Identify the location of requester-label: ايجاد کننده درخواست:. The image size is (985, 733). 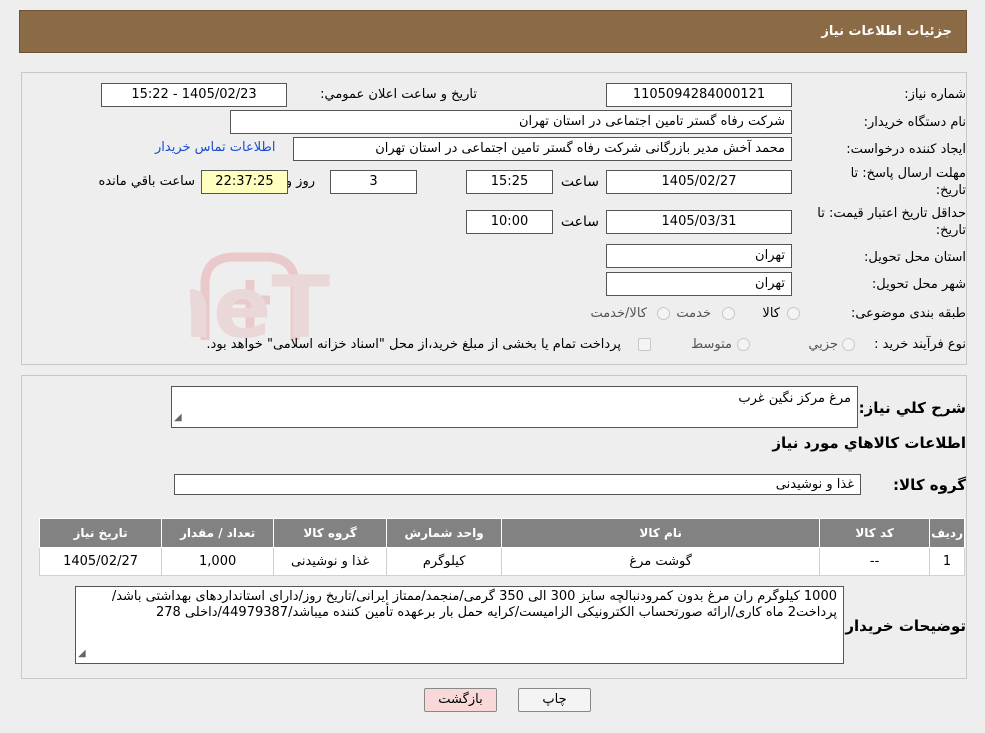
(906, 149).